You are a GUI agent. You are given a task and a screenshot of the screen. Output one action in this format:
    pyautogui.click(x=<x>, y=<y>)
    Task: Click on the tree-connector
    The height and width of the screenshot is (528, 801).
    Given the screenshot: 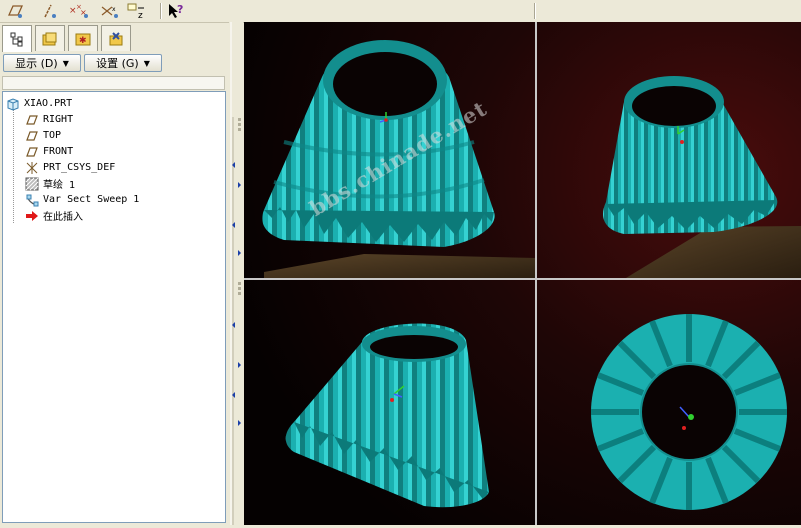 What is the action you would take?
    pyautogui.click(x=13, y=166)
    